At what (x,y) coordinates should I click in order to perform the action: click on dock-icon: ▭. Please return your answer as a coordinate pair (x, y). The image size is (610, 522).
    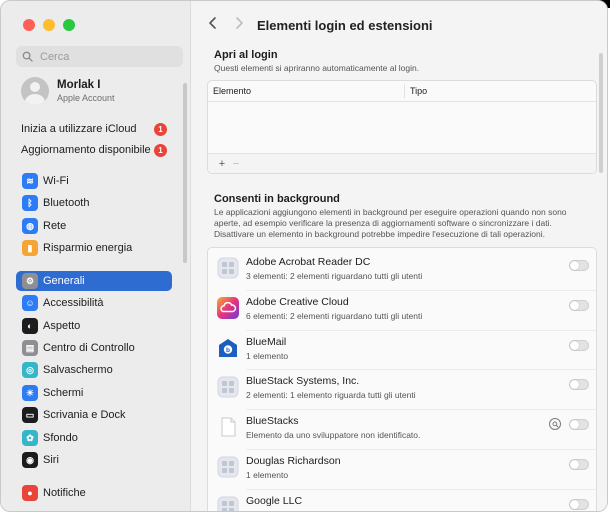
    Looking at the image, I should click on (30, 415).